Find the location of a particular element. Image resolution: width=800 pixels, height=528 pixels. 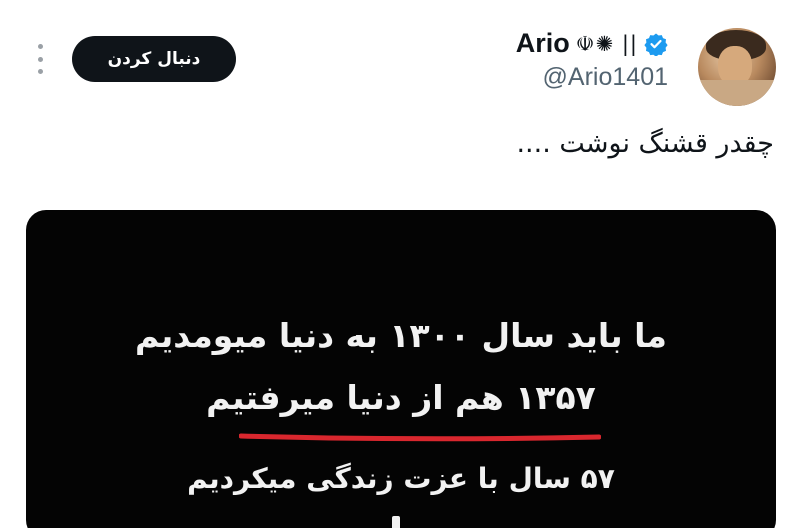

user-info: Ario ☫✺ || @Ario1401 is located at coordinates (592, 60).